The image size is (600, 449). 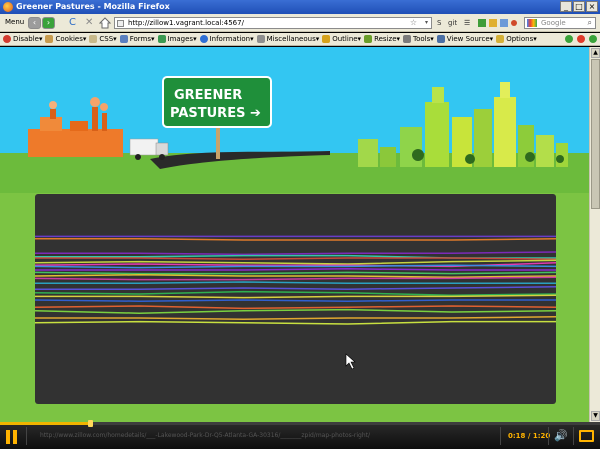 I want to click on video-time: 0:18 / 1:20, so click(x=529, y=436).